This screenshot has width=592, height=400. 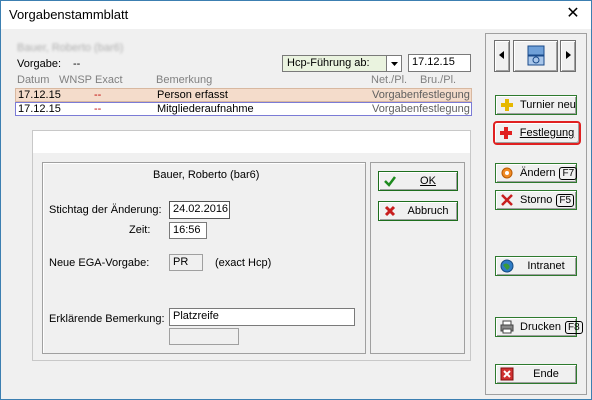 I want to click on col-exact: Exact, so click(x=109, y=80).